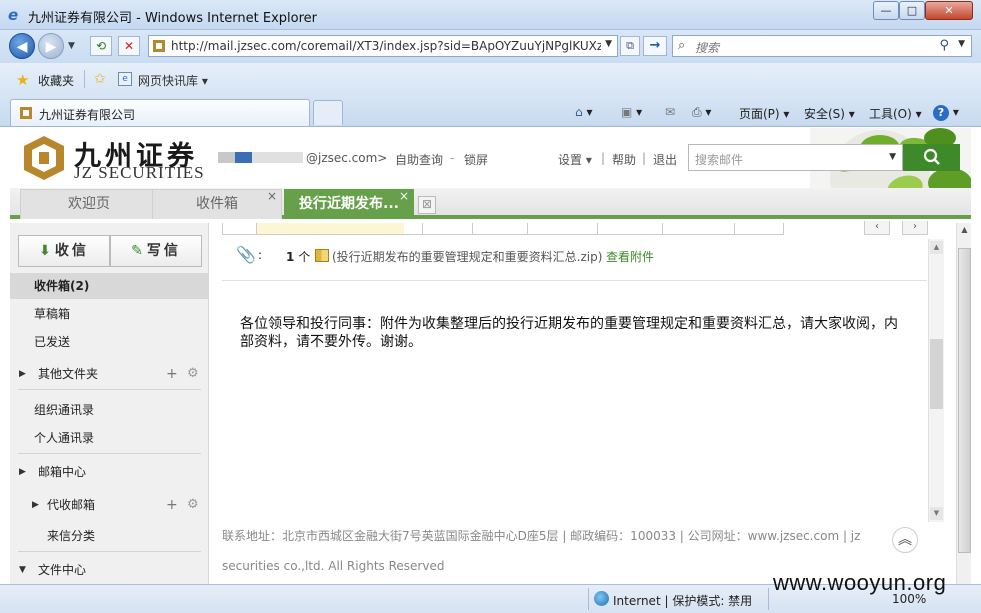 The image size is (981, 613). Describe the element at coordinates (109, 286) in the screenshot. I see `folder-inbox: 收件箱(2)` at that location.